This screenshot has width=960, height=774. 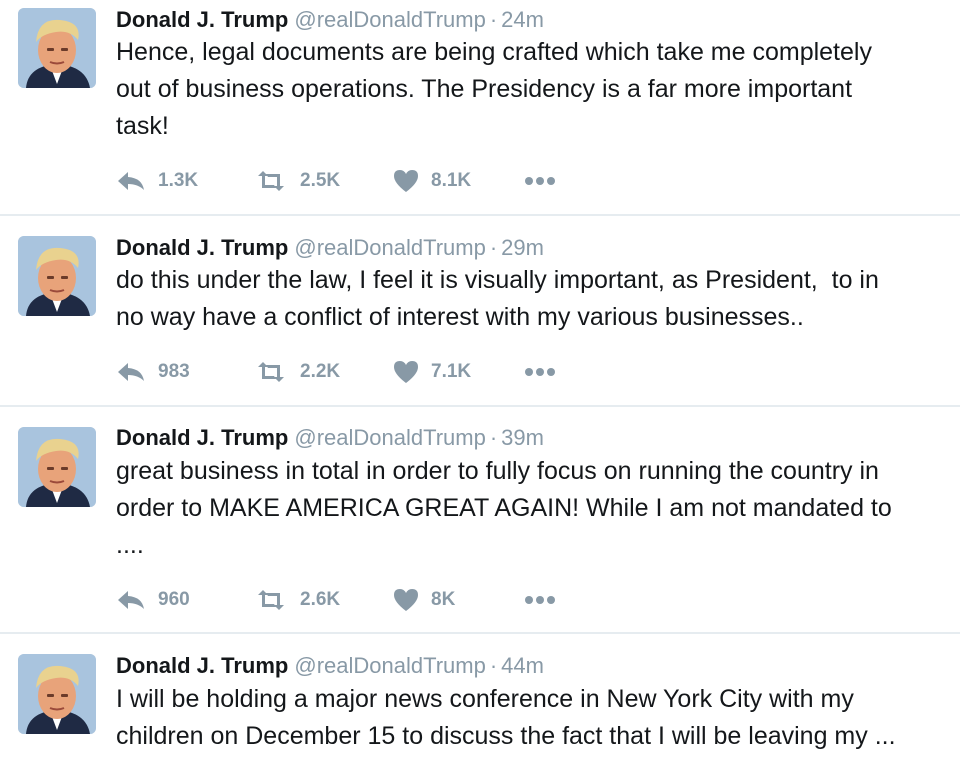 I want to click on reply-count: 983, so click(x=174, y=371).